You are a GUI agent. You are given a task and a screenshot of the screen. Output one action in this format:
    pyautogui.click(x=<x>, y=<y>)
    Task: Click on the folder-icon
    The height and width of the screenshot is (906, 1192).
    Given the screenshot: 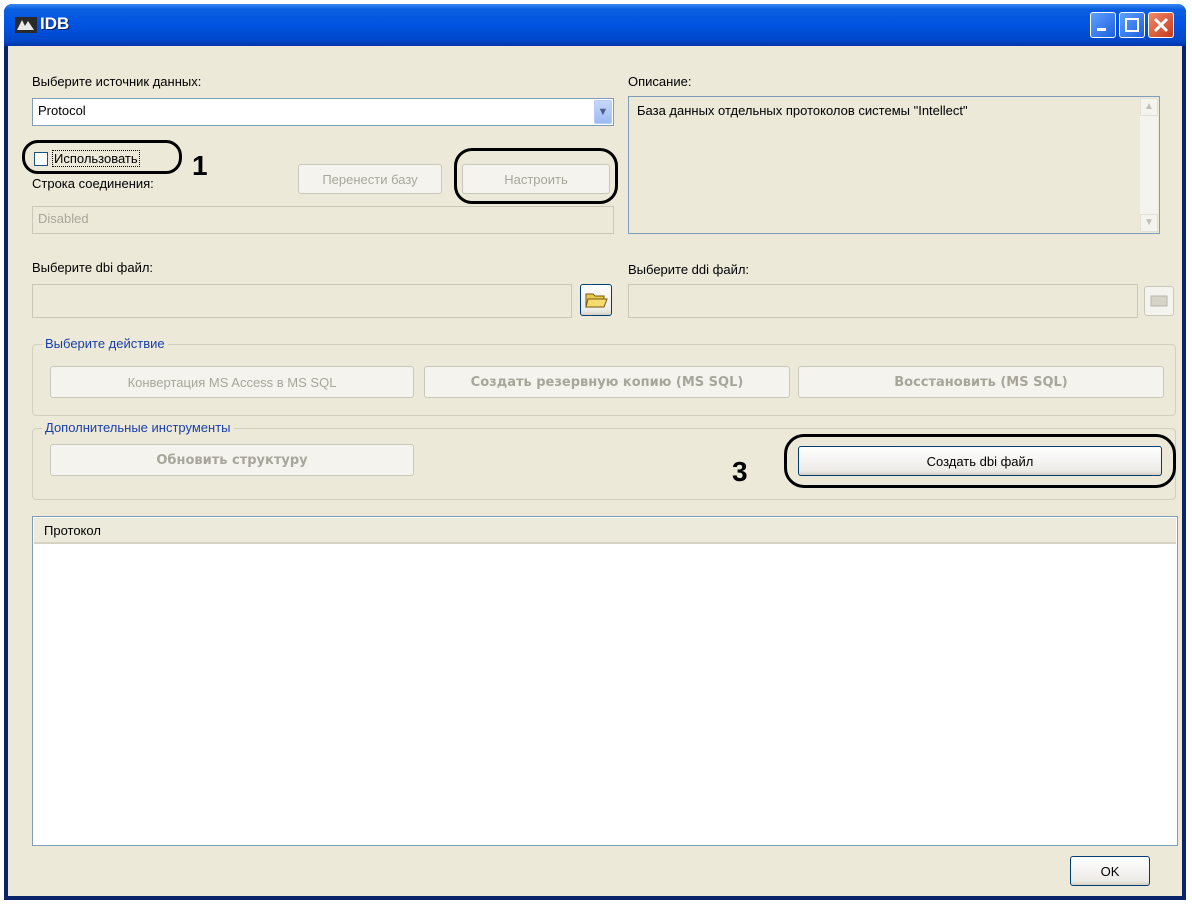 What is the action you would take?
    pyautogui.click(x=1159, y=301)
    